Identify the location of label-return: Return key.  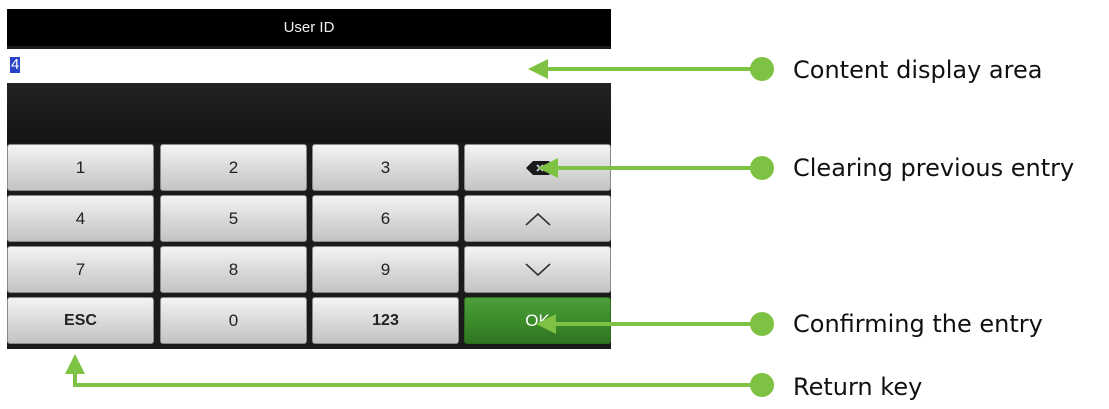
(858, 387).